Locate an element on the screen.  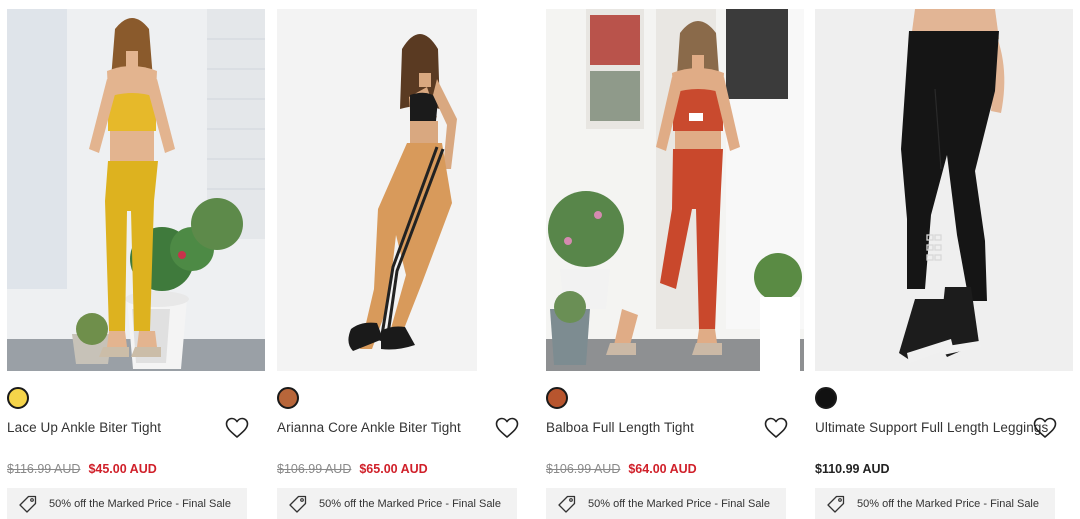
product-title: Ultimate Support Full Length Leggings is located at coordinates (931, 428).